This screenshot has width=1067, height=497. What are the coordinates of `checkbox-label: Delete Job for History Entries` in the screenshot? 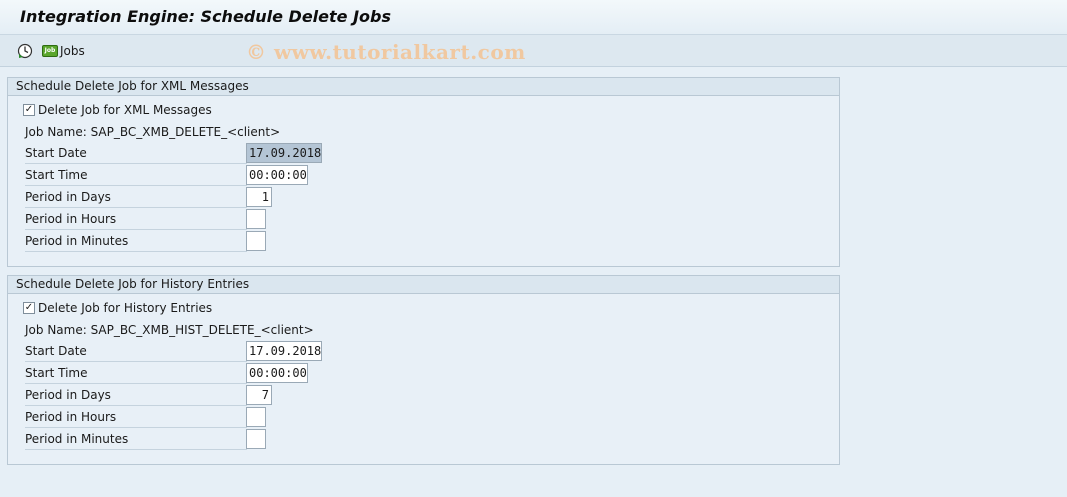 It's located at (125, 308).